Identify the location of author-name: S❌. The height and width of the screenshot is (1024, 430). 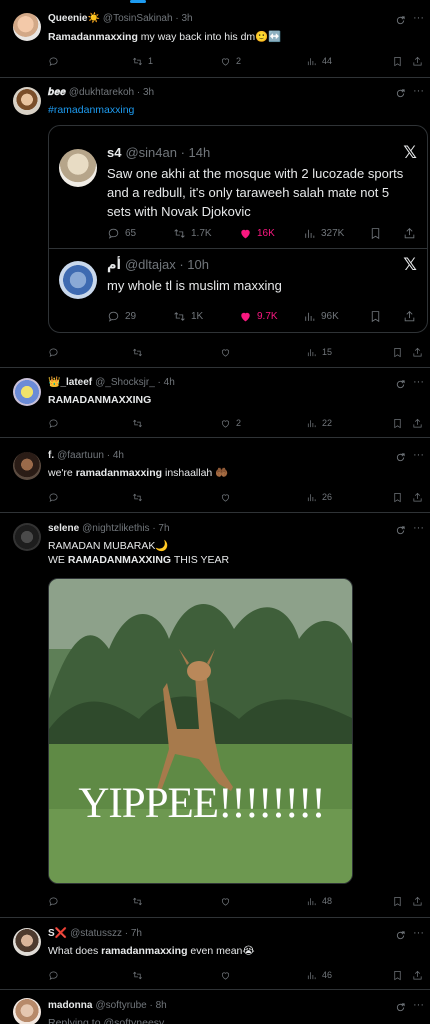
(57, 933).